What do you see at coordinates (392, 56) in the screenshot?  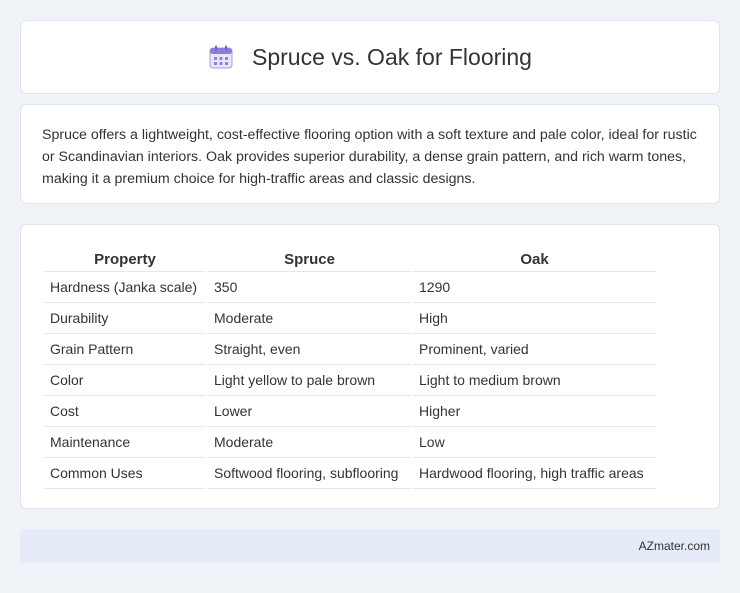 I see `page-title: Spruce vs. Oak for Flooring` at bounding box center [392, 56].